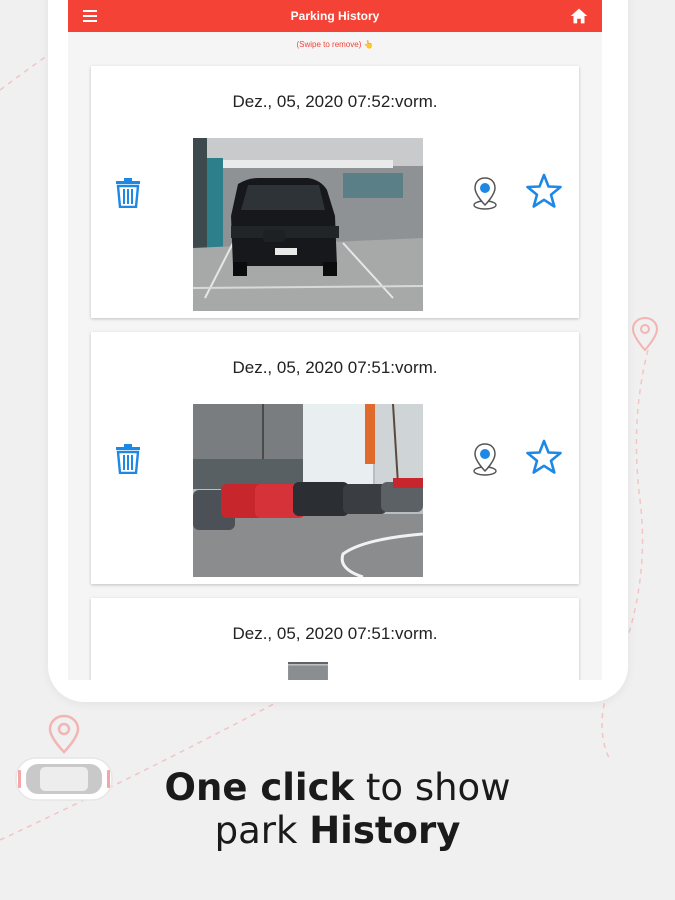 This screenshot has width=675, height=900. I want to click on promo-caption: One click to show park History, so click(337, 809).